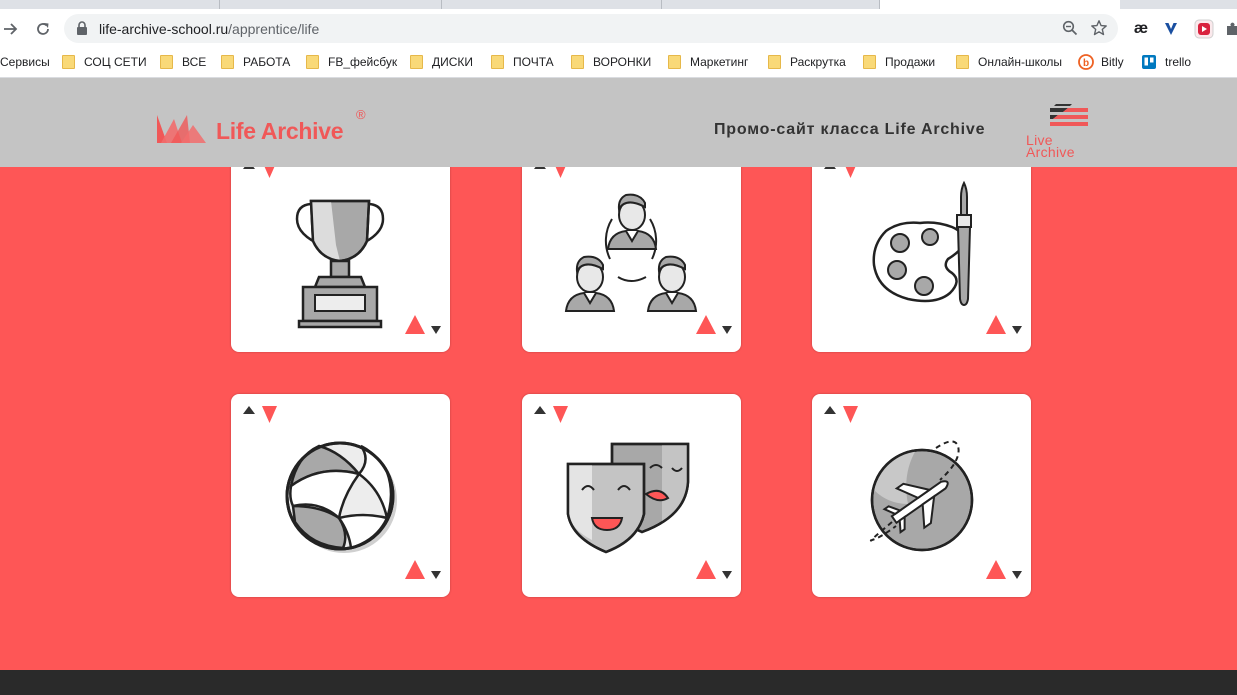  Describe the element at coordinates (1070, 30) in the screenshot. I see `zoom-icon` at that location.